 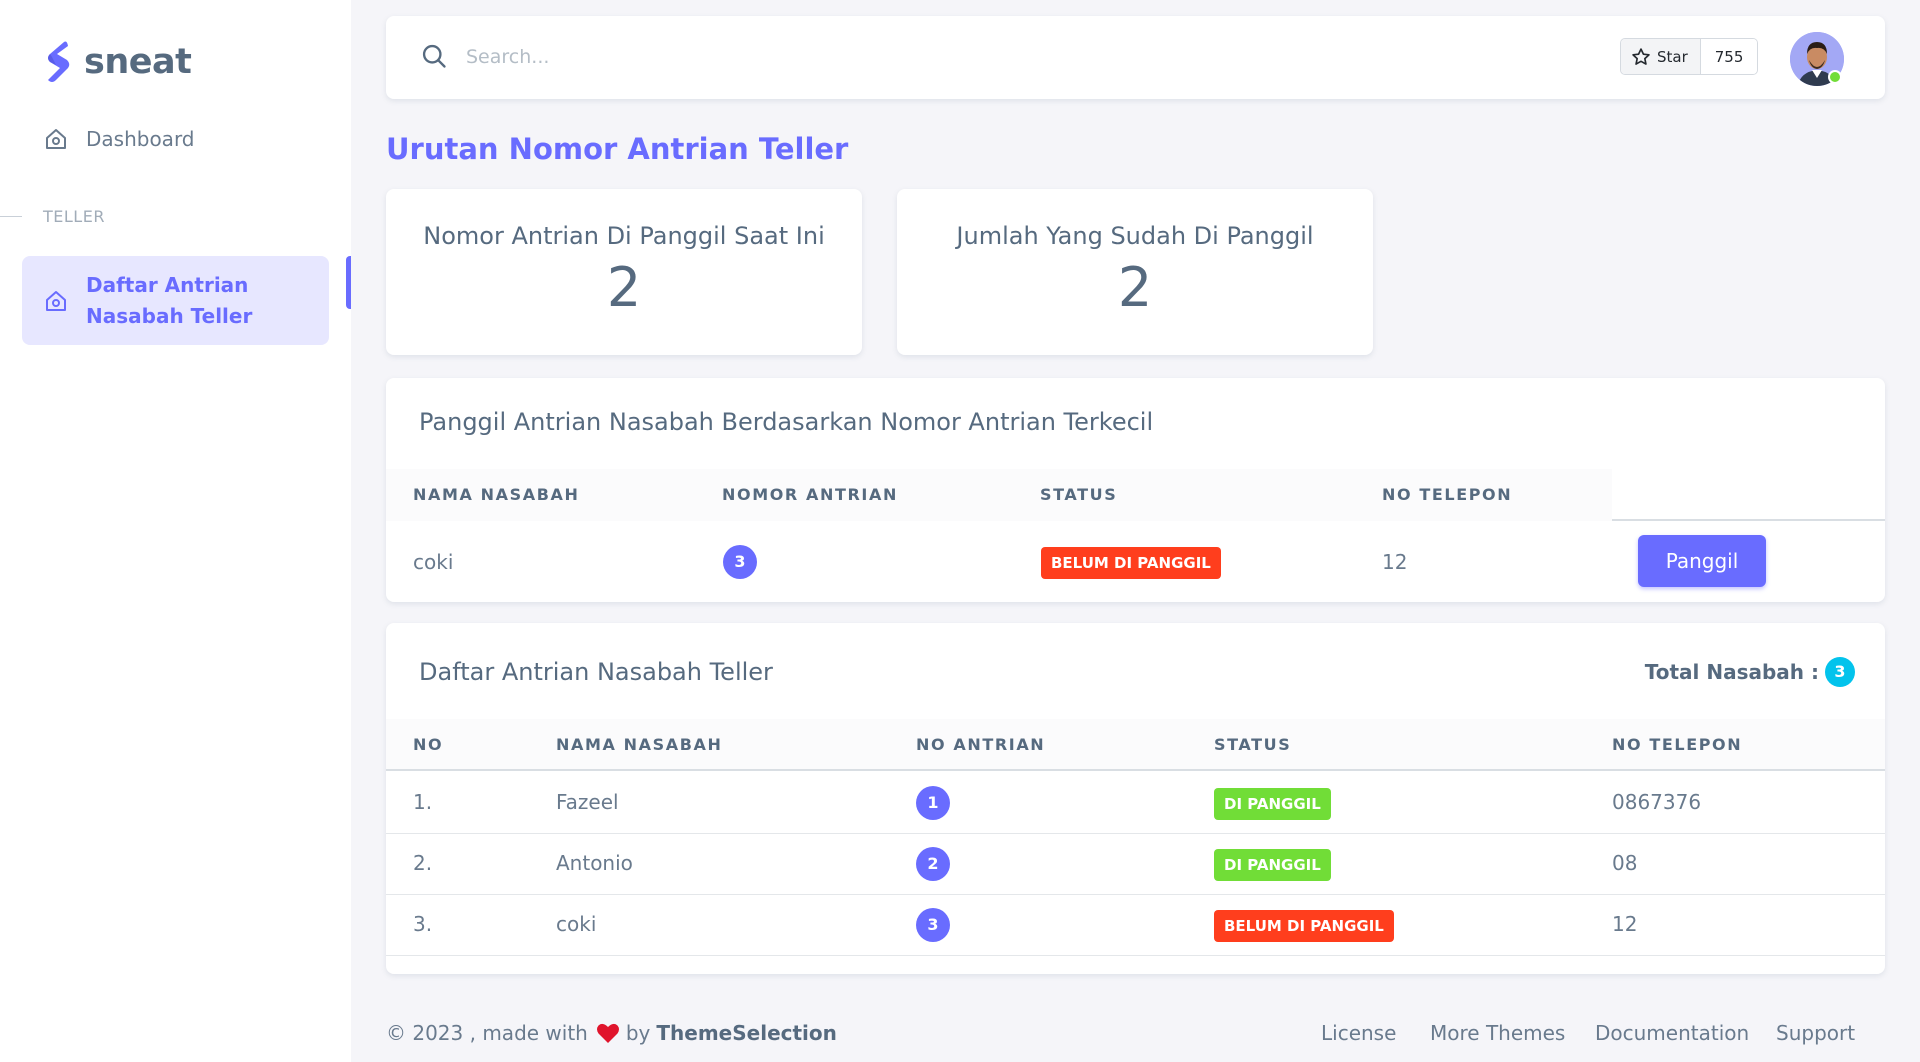 What do you see at coordinates (59, 61) in the screenshot?
I see `sneat-logo-icon` at bounding box center [59, 61].